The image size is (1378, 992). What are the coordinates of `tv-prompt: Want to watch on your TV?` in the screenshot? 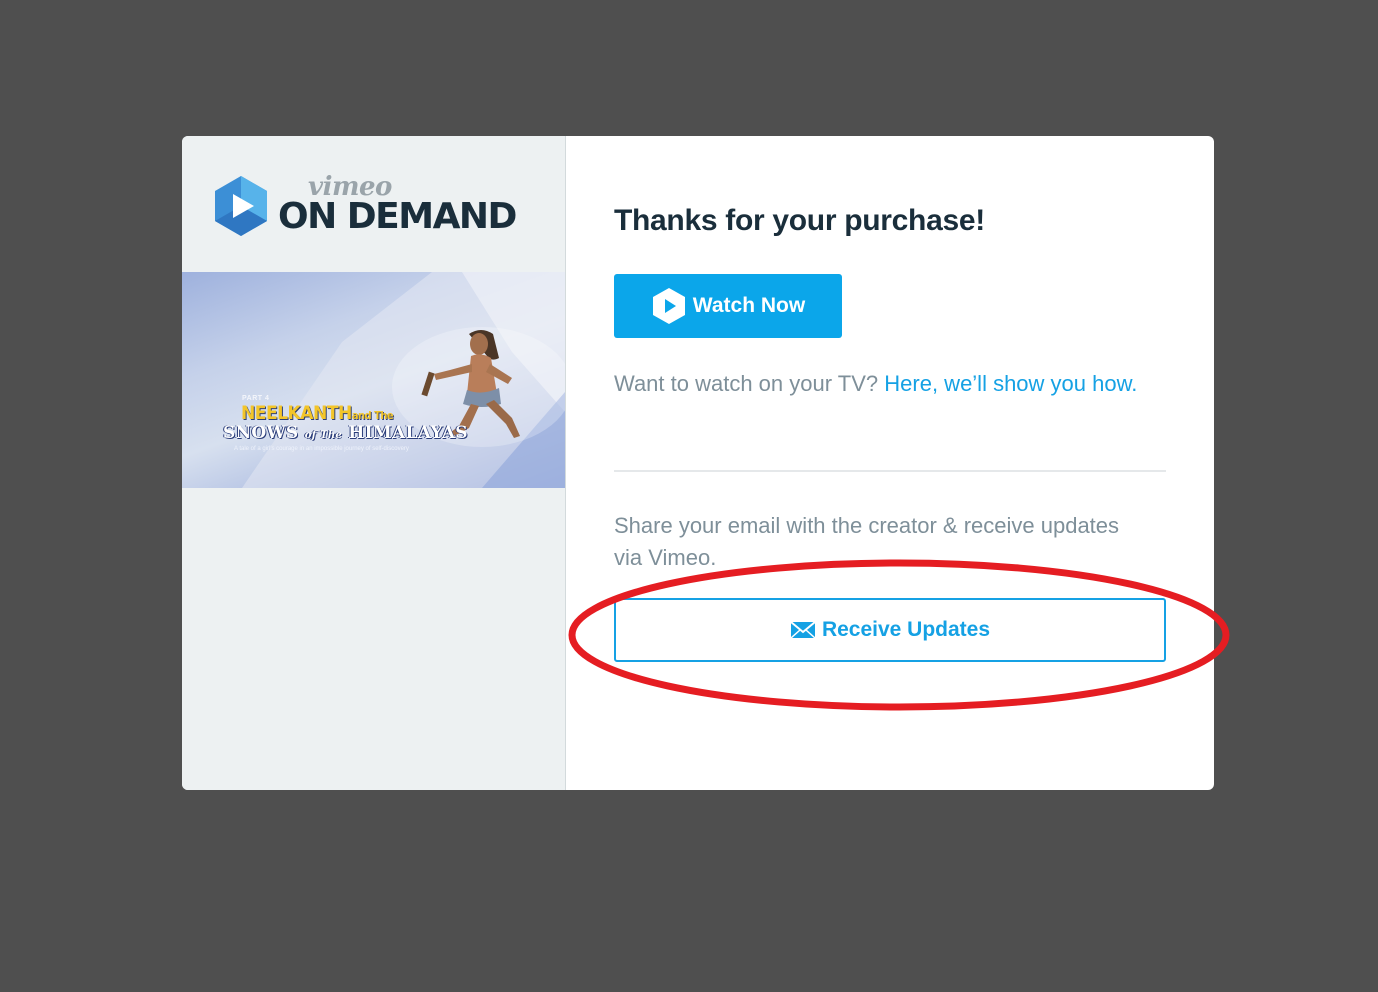 It's located at (746, 383).